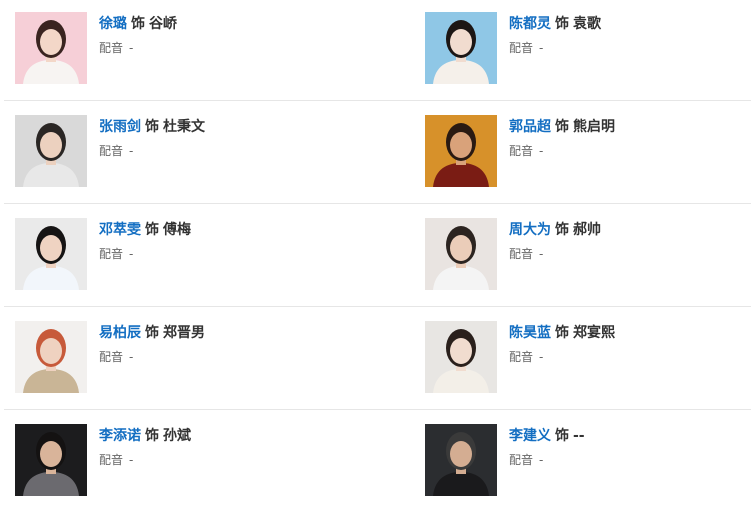 This screenshot has height=515, width=751. I want to click on actor-name-link: 李添诺, so click(120, 436).